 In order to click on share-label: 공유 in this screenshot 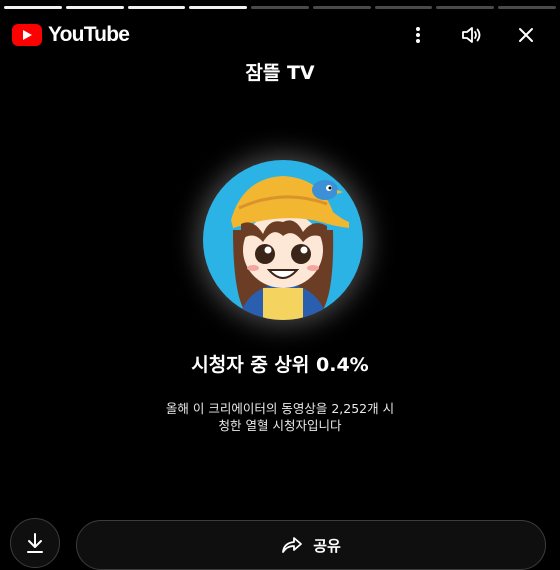, I will do `click(327, 545)`.